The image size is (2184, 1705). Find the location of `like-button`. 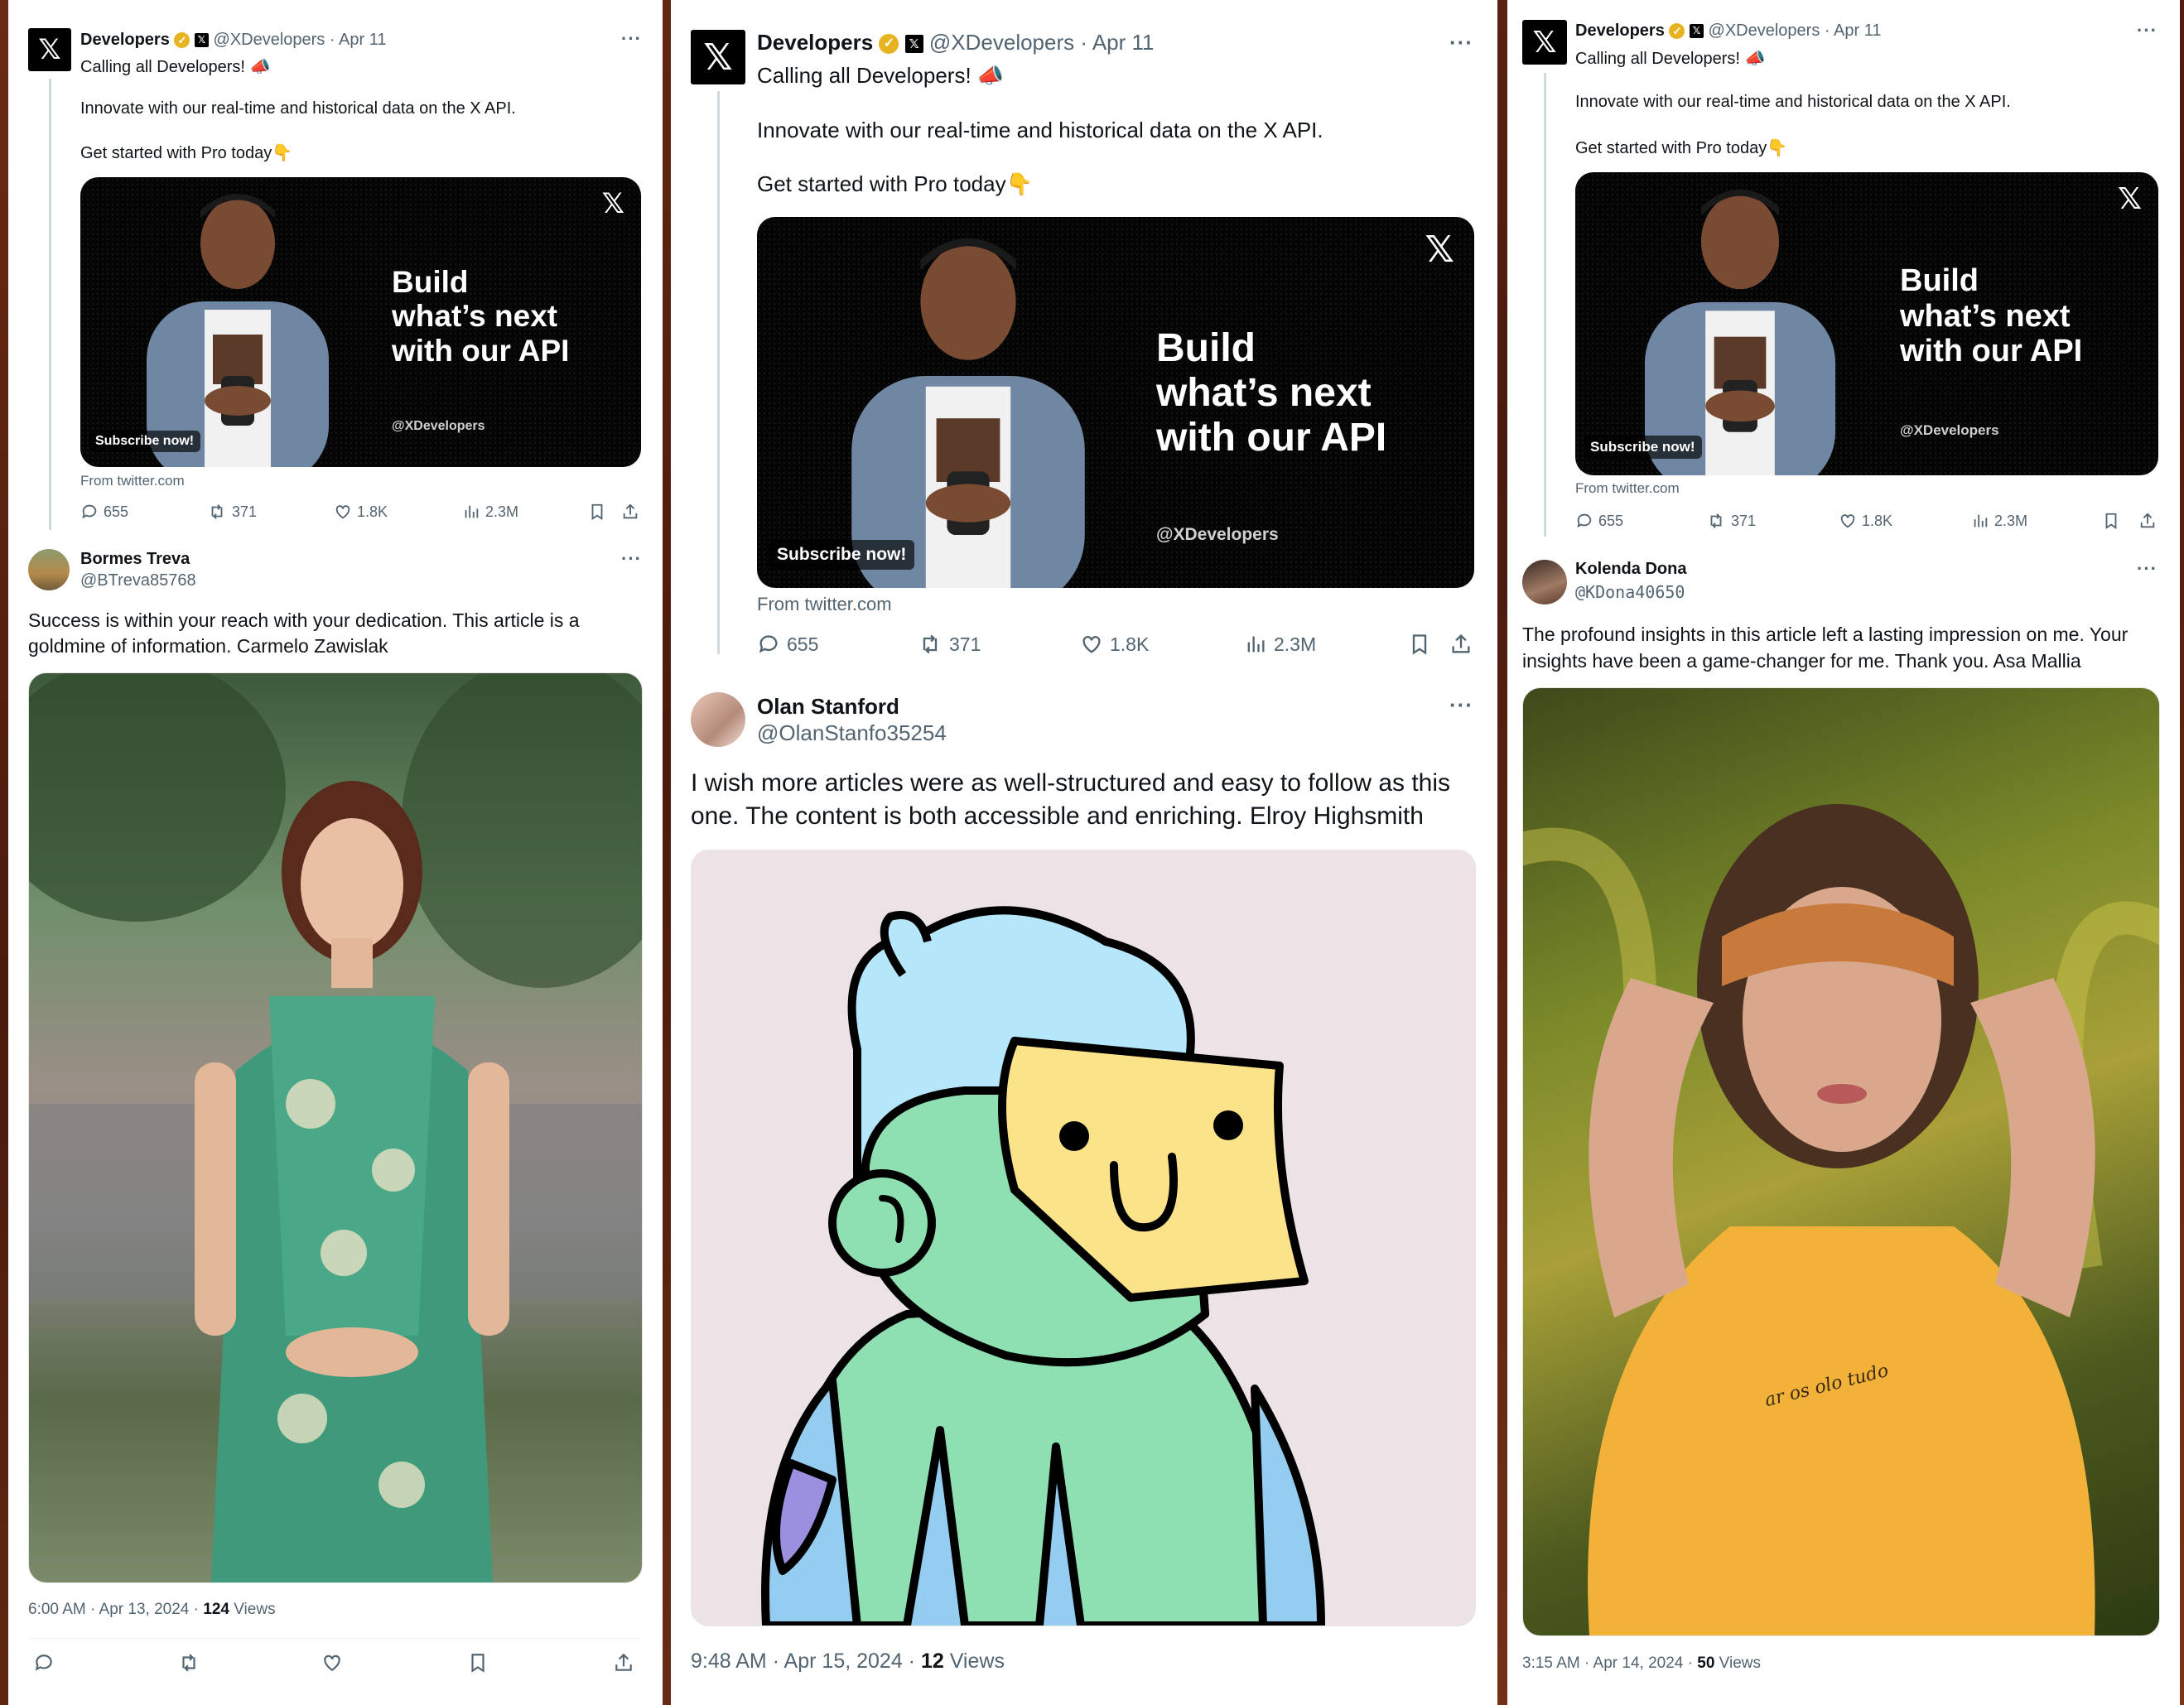

like-button is located at coordinates (332, 1663).